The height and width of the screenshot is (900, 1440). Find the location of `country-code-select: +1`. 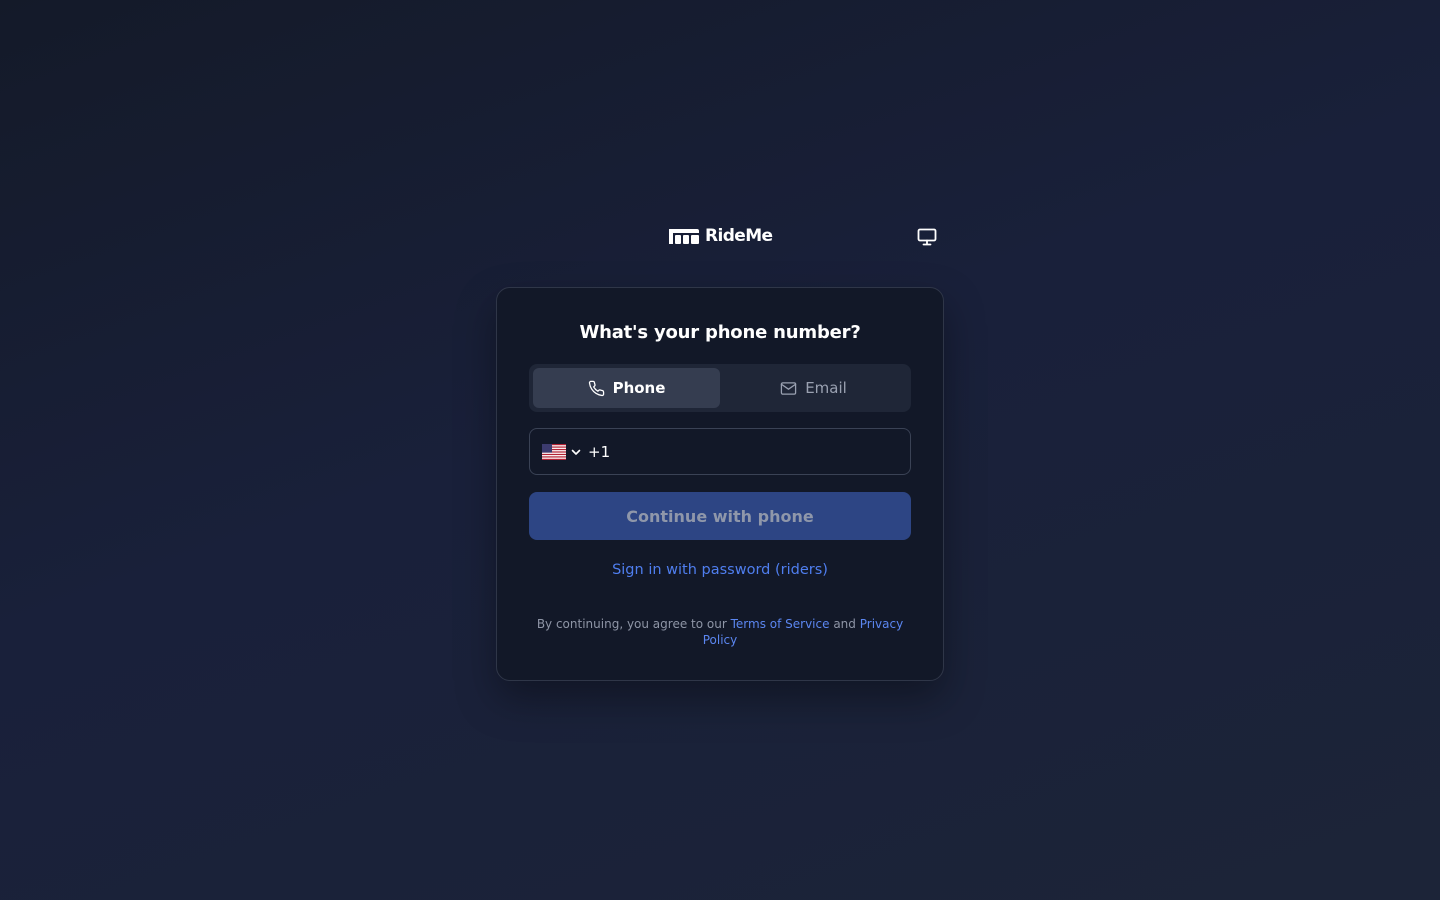

country-code-select: +1 is located at coordinates (576, 452).